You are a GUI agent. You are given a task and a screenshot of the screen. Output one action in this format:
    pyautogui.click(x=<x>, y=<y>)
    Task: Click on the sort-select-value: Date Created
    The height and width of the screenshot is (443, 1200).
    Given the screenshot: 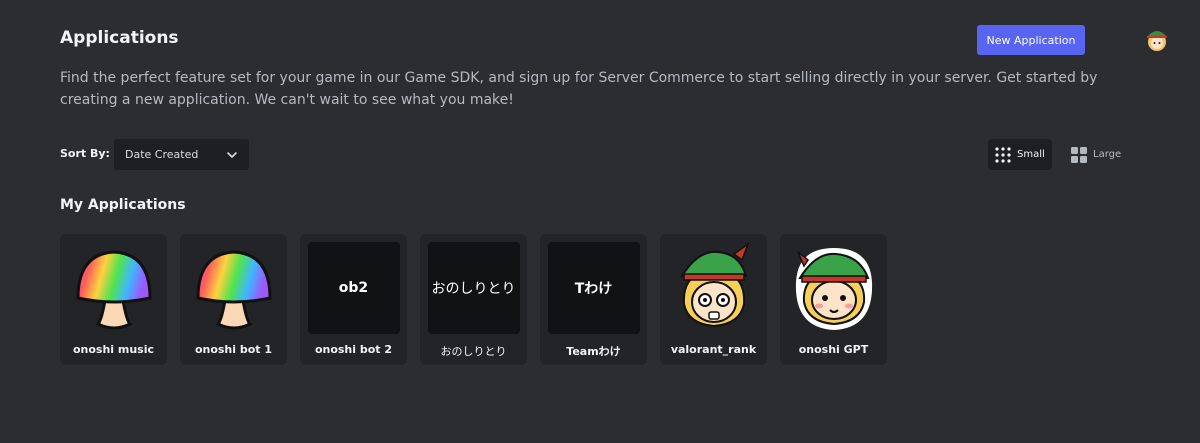 What is the action you would take?
    pyautogui.click(x=162, y=154)
    